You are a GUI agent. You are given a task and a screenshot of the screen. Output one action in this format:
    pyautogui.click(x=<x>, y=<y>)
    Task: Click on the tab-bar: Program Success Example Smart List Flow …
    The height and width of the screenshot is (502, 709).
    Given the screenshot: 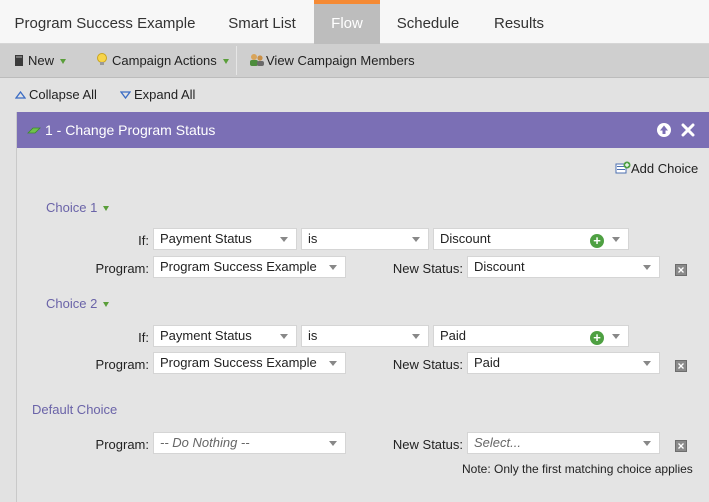 What is the action you would take?
    pyautogui.click(x=354, y=22)
    